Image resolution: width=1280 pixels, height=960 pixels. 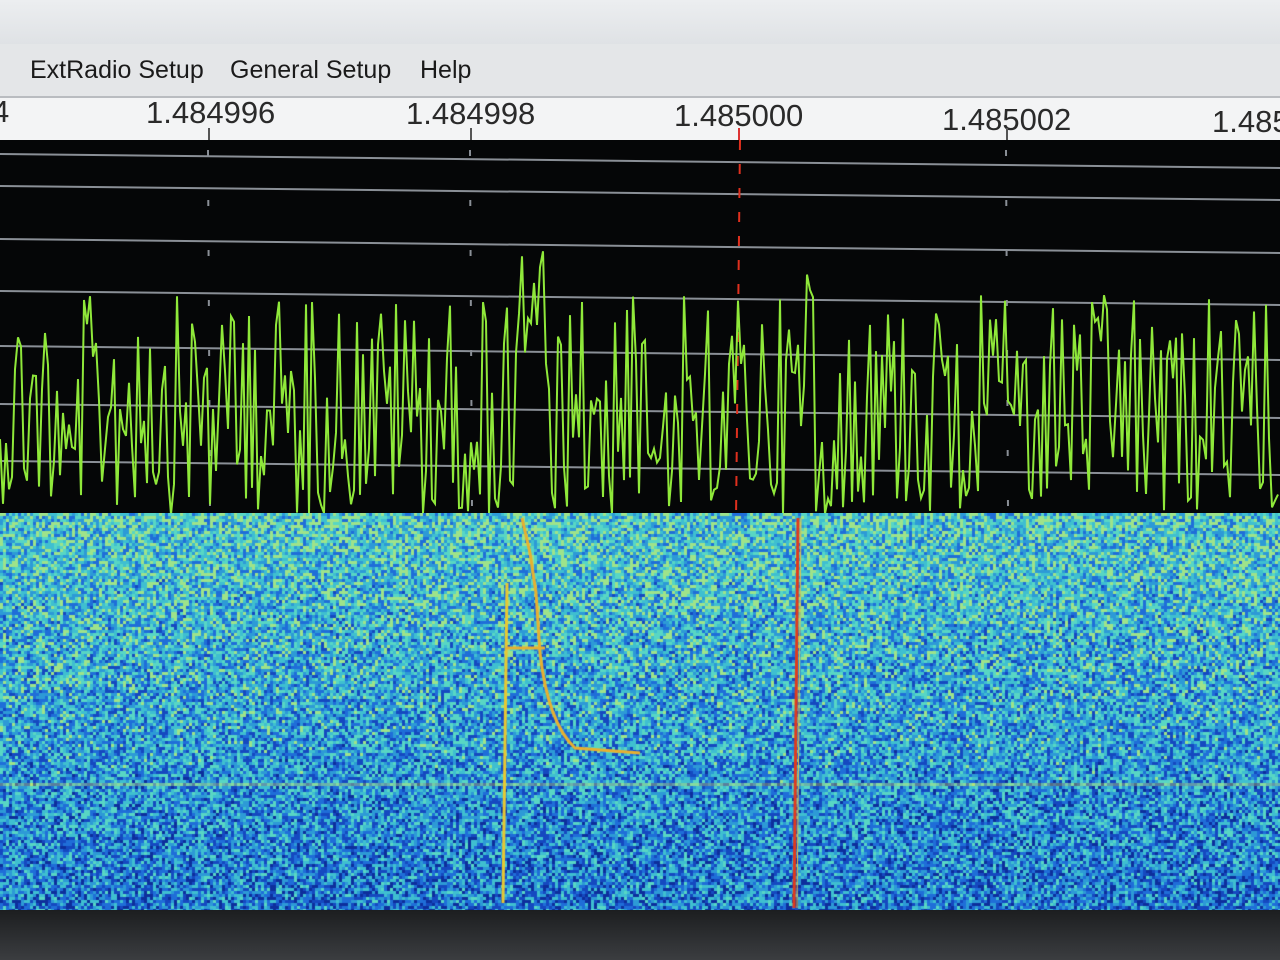 What do you see at coordinates (1246, 121) in the screenshot?
I see `freq-label: 1.485` at bounding box center [1246, 121].